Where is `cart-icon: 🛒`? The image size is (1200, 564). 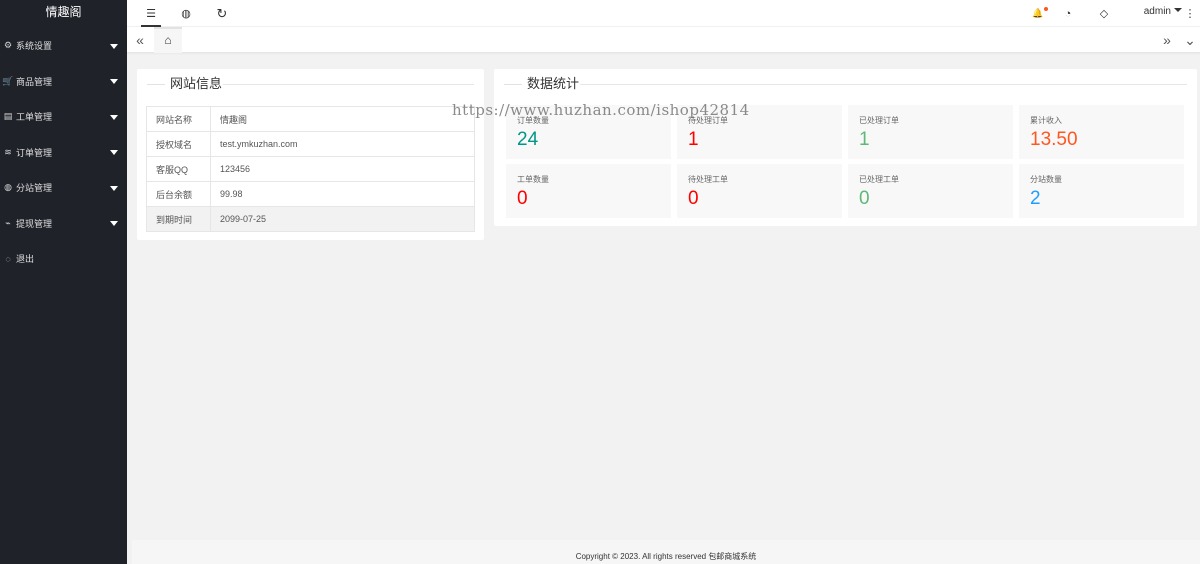 cart-icon: 🛒 is located at coordinates (8, 80).